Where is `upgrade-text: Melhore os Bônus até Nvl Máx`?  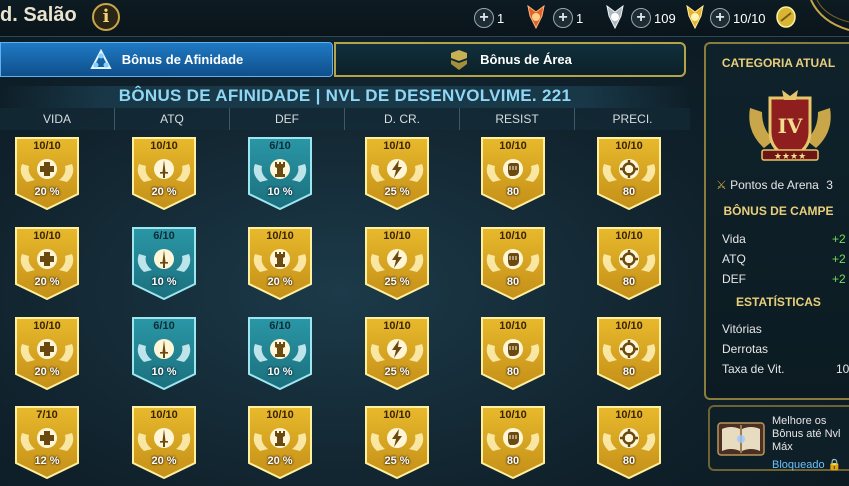 upgrade-text: Melhore os Bônus até Nvl Máx is located at coordinates (810, 434).